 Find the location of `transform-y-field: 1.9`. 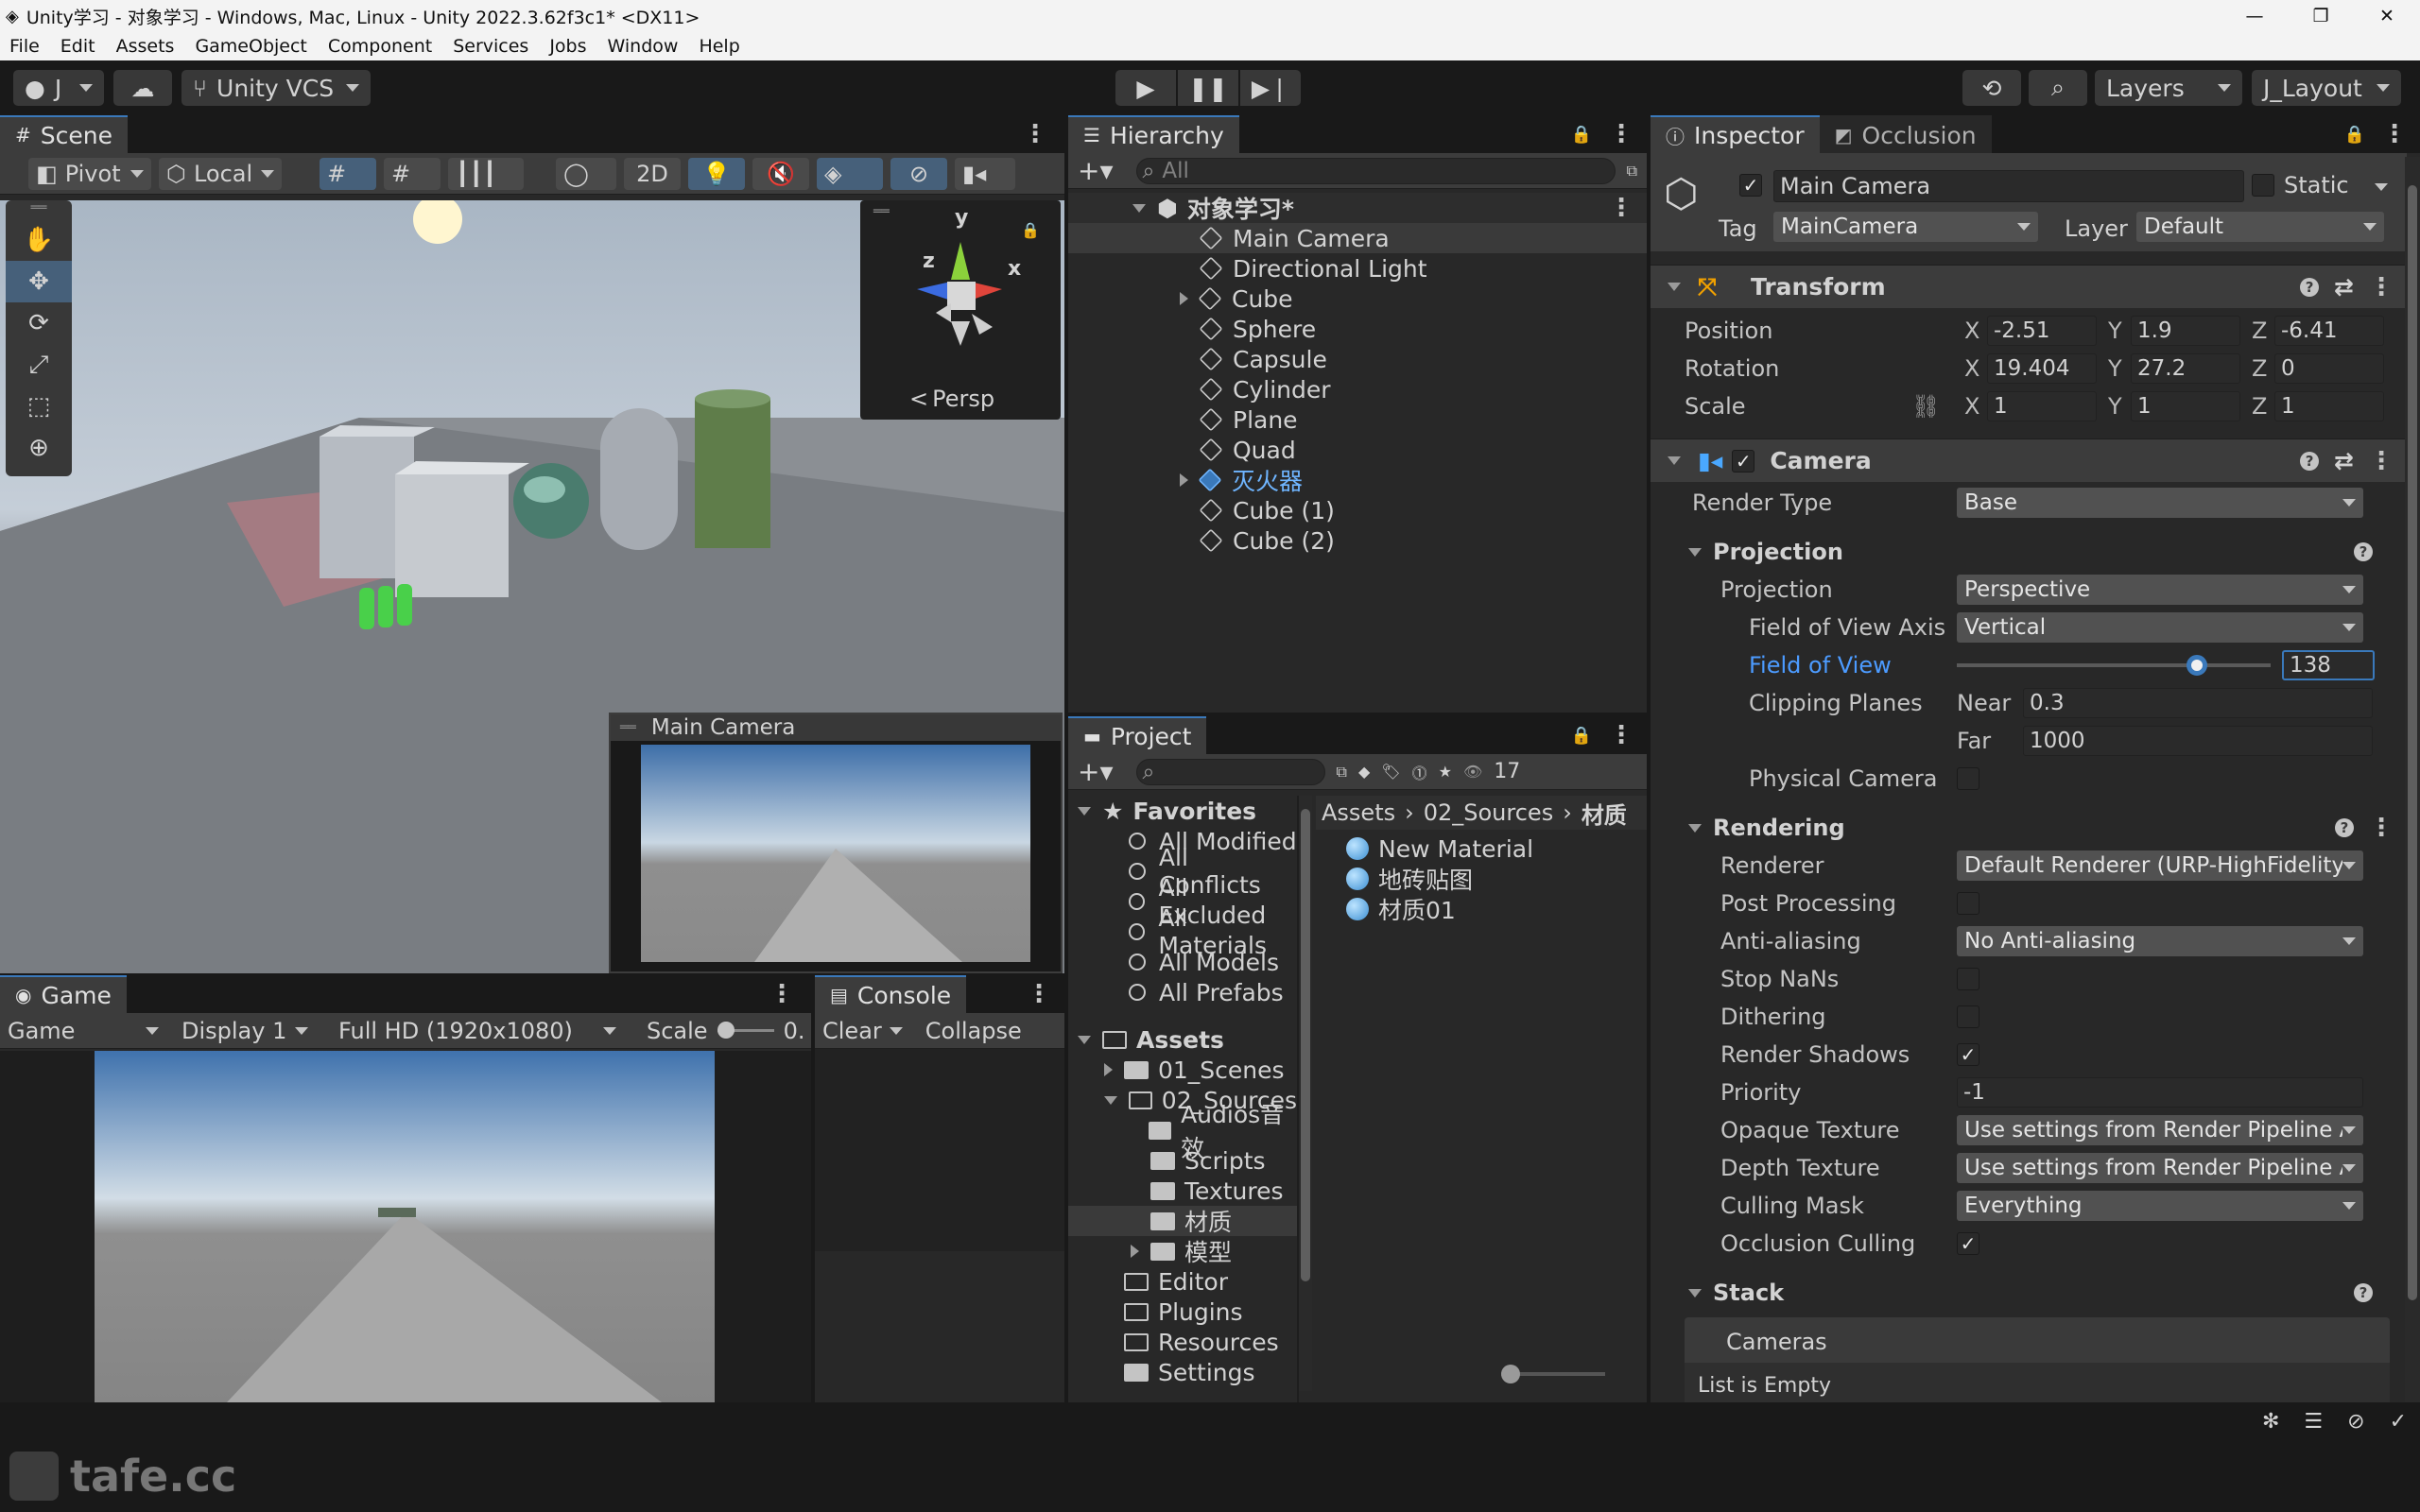

transform-y-field: 1.9 is located at coordinates (2185, 331).